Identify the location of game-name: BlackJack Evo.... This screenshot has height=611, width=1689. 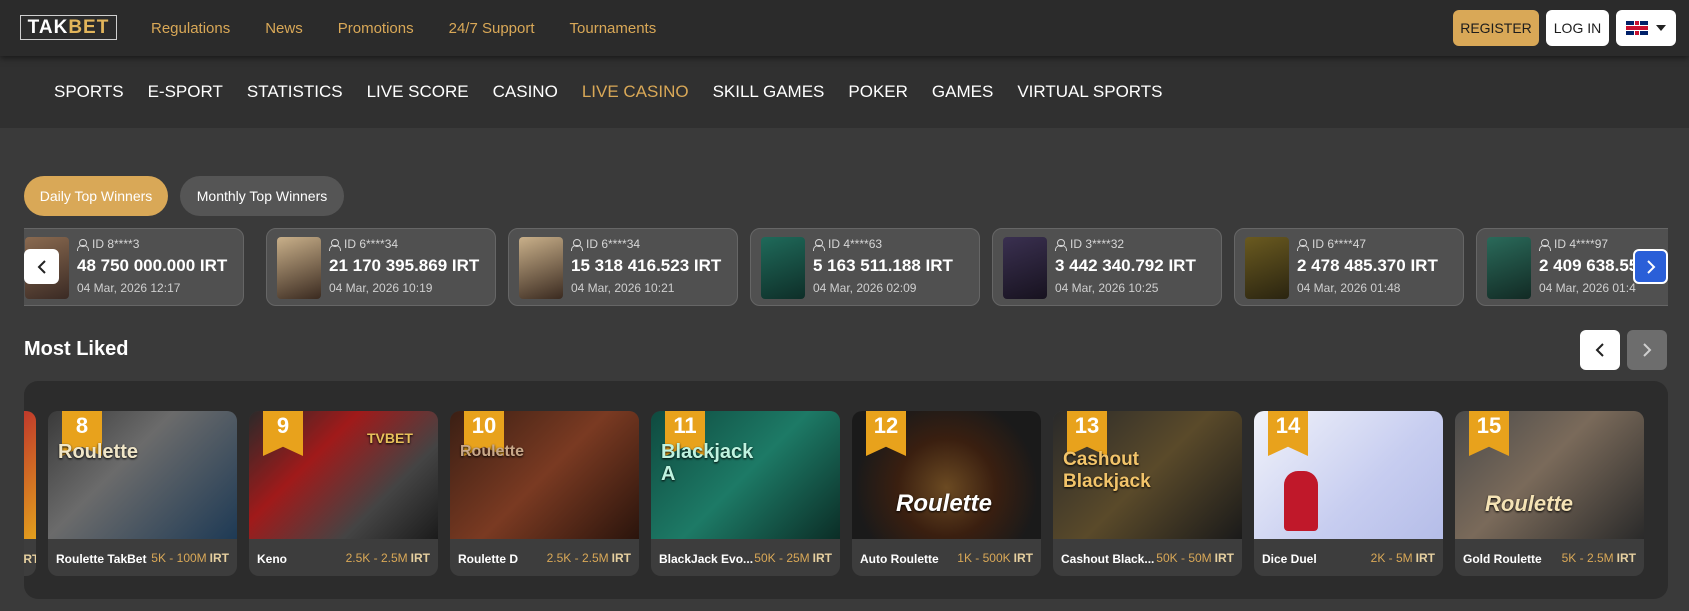
(706, 559).